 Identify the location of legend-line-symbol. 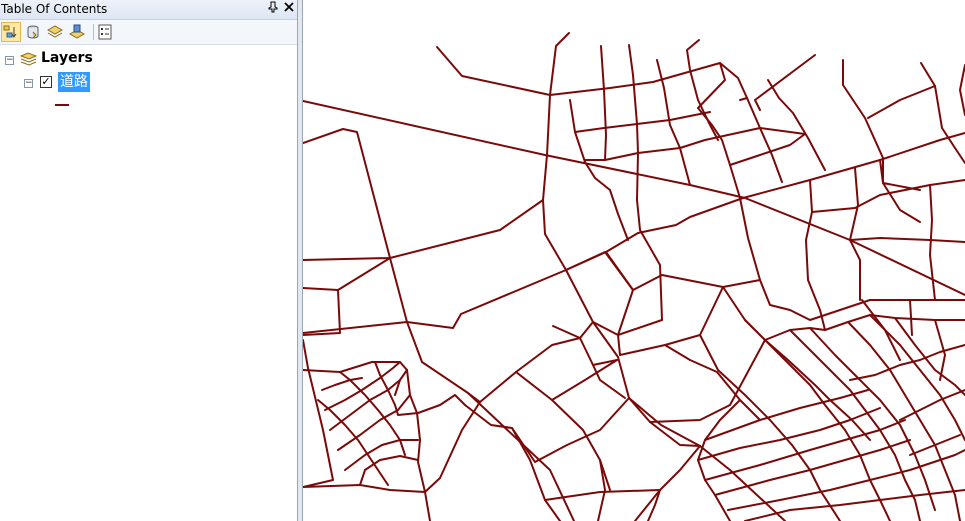
(62, 105).